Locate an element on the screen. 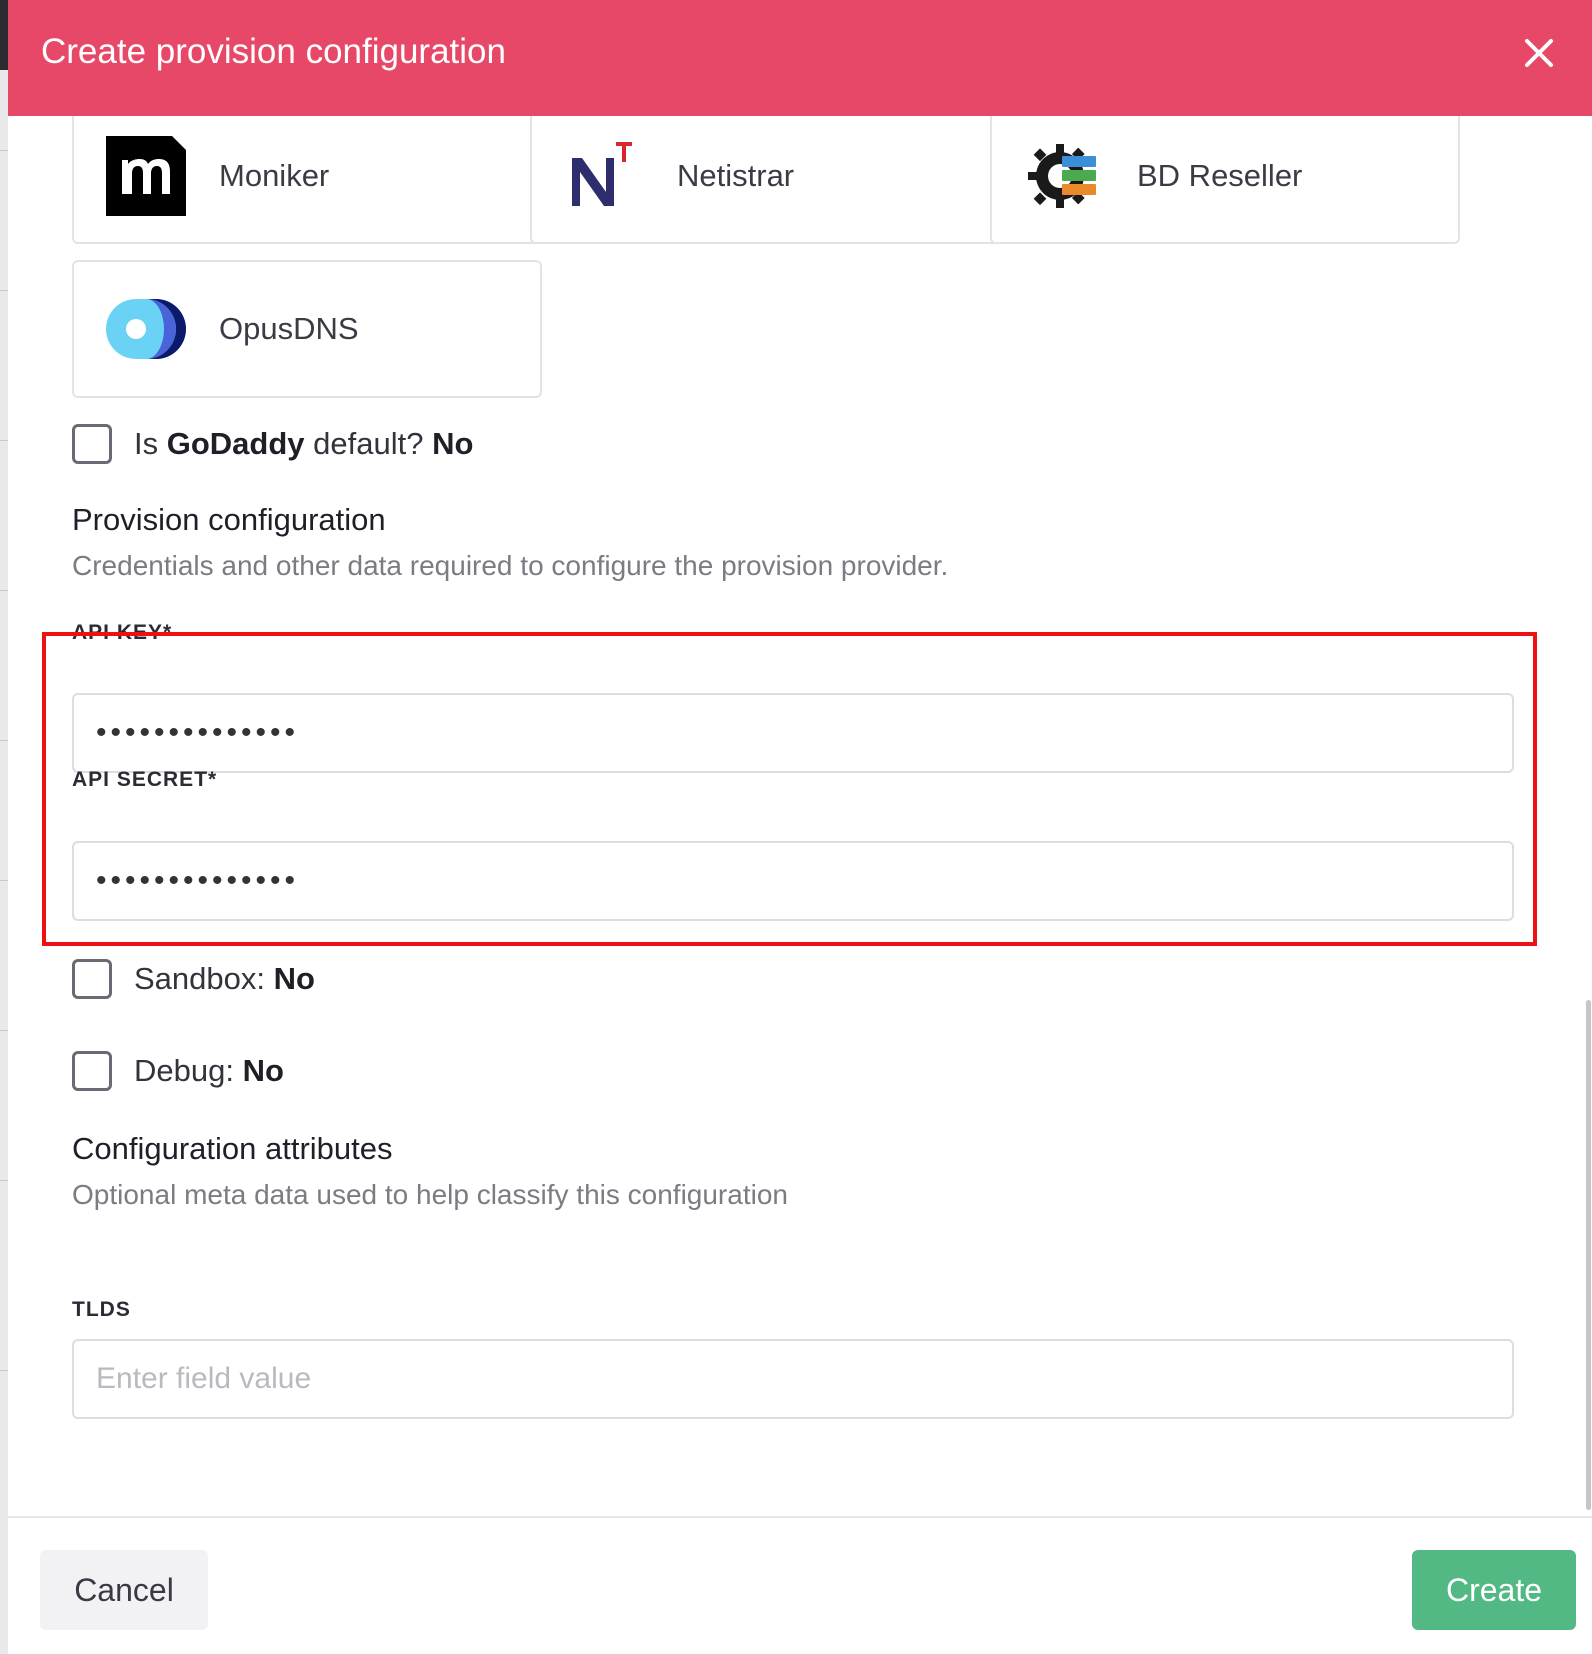  provider-name: BD Reseller is located at coordinates (1220, 175).